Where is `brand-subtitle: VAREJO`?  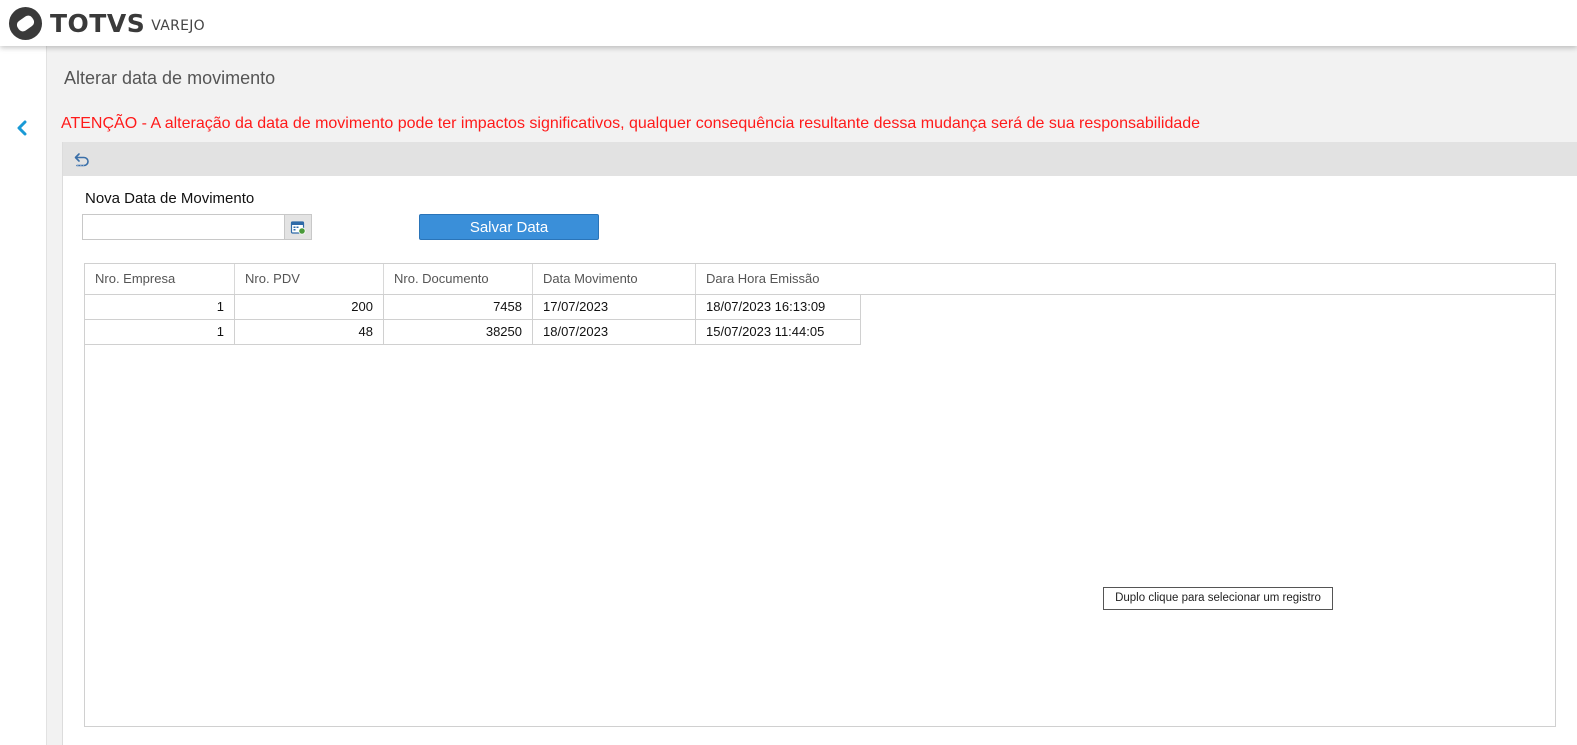 brand-subtitle: VAREJO is located at coordinates (178, 26).